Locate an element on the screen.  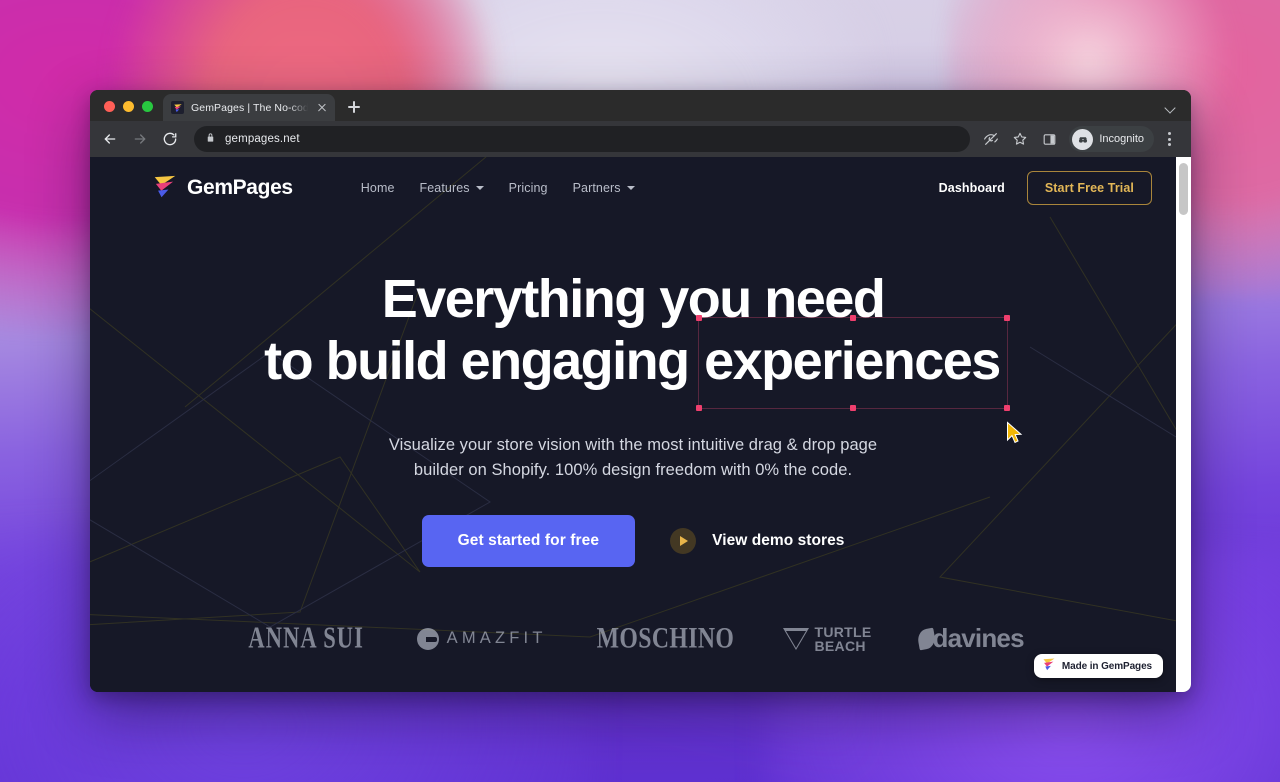
nav-item-pricing: Pricing is located at coordinates (528, 188).